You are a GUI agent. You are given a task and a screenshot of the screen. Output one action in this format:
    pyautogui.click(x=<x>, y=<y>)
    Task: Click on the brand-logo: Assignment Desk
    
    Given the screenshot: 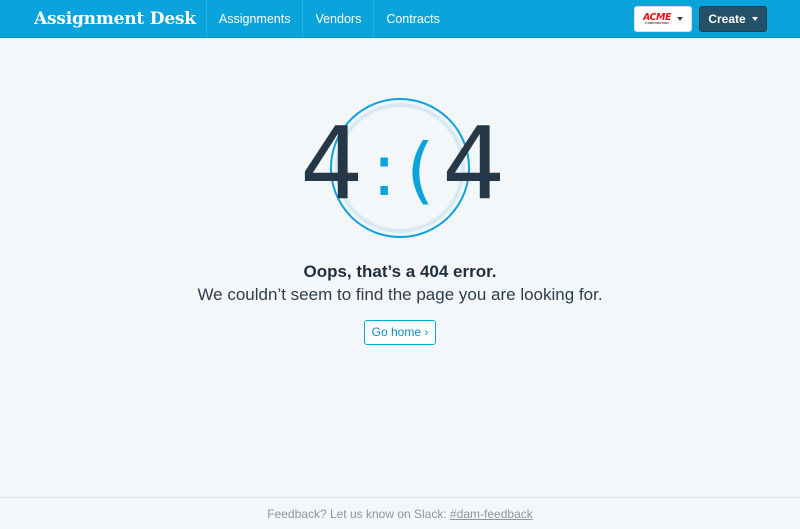 What is the action you would take?
    pyautogui.click(x=103, y=19)
    